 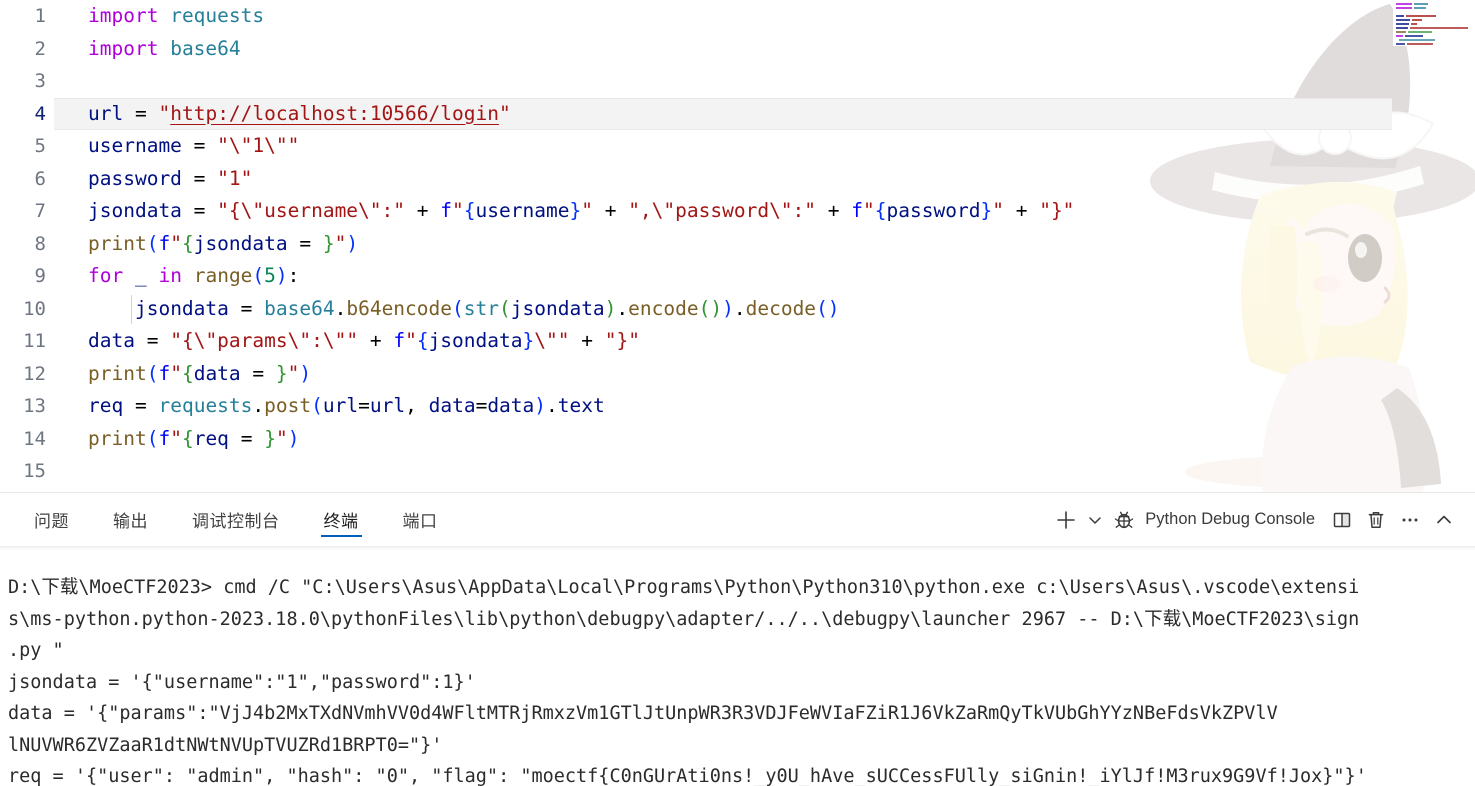 What do you see at coordinates (164, 48) in the screenshot?
I see `code-line-2-text: import base64` at bounding box center [164, 48].